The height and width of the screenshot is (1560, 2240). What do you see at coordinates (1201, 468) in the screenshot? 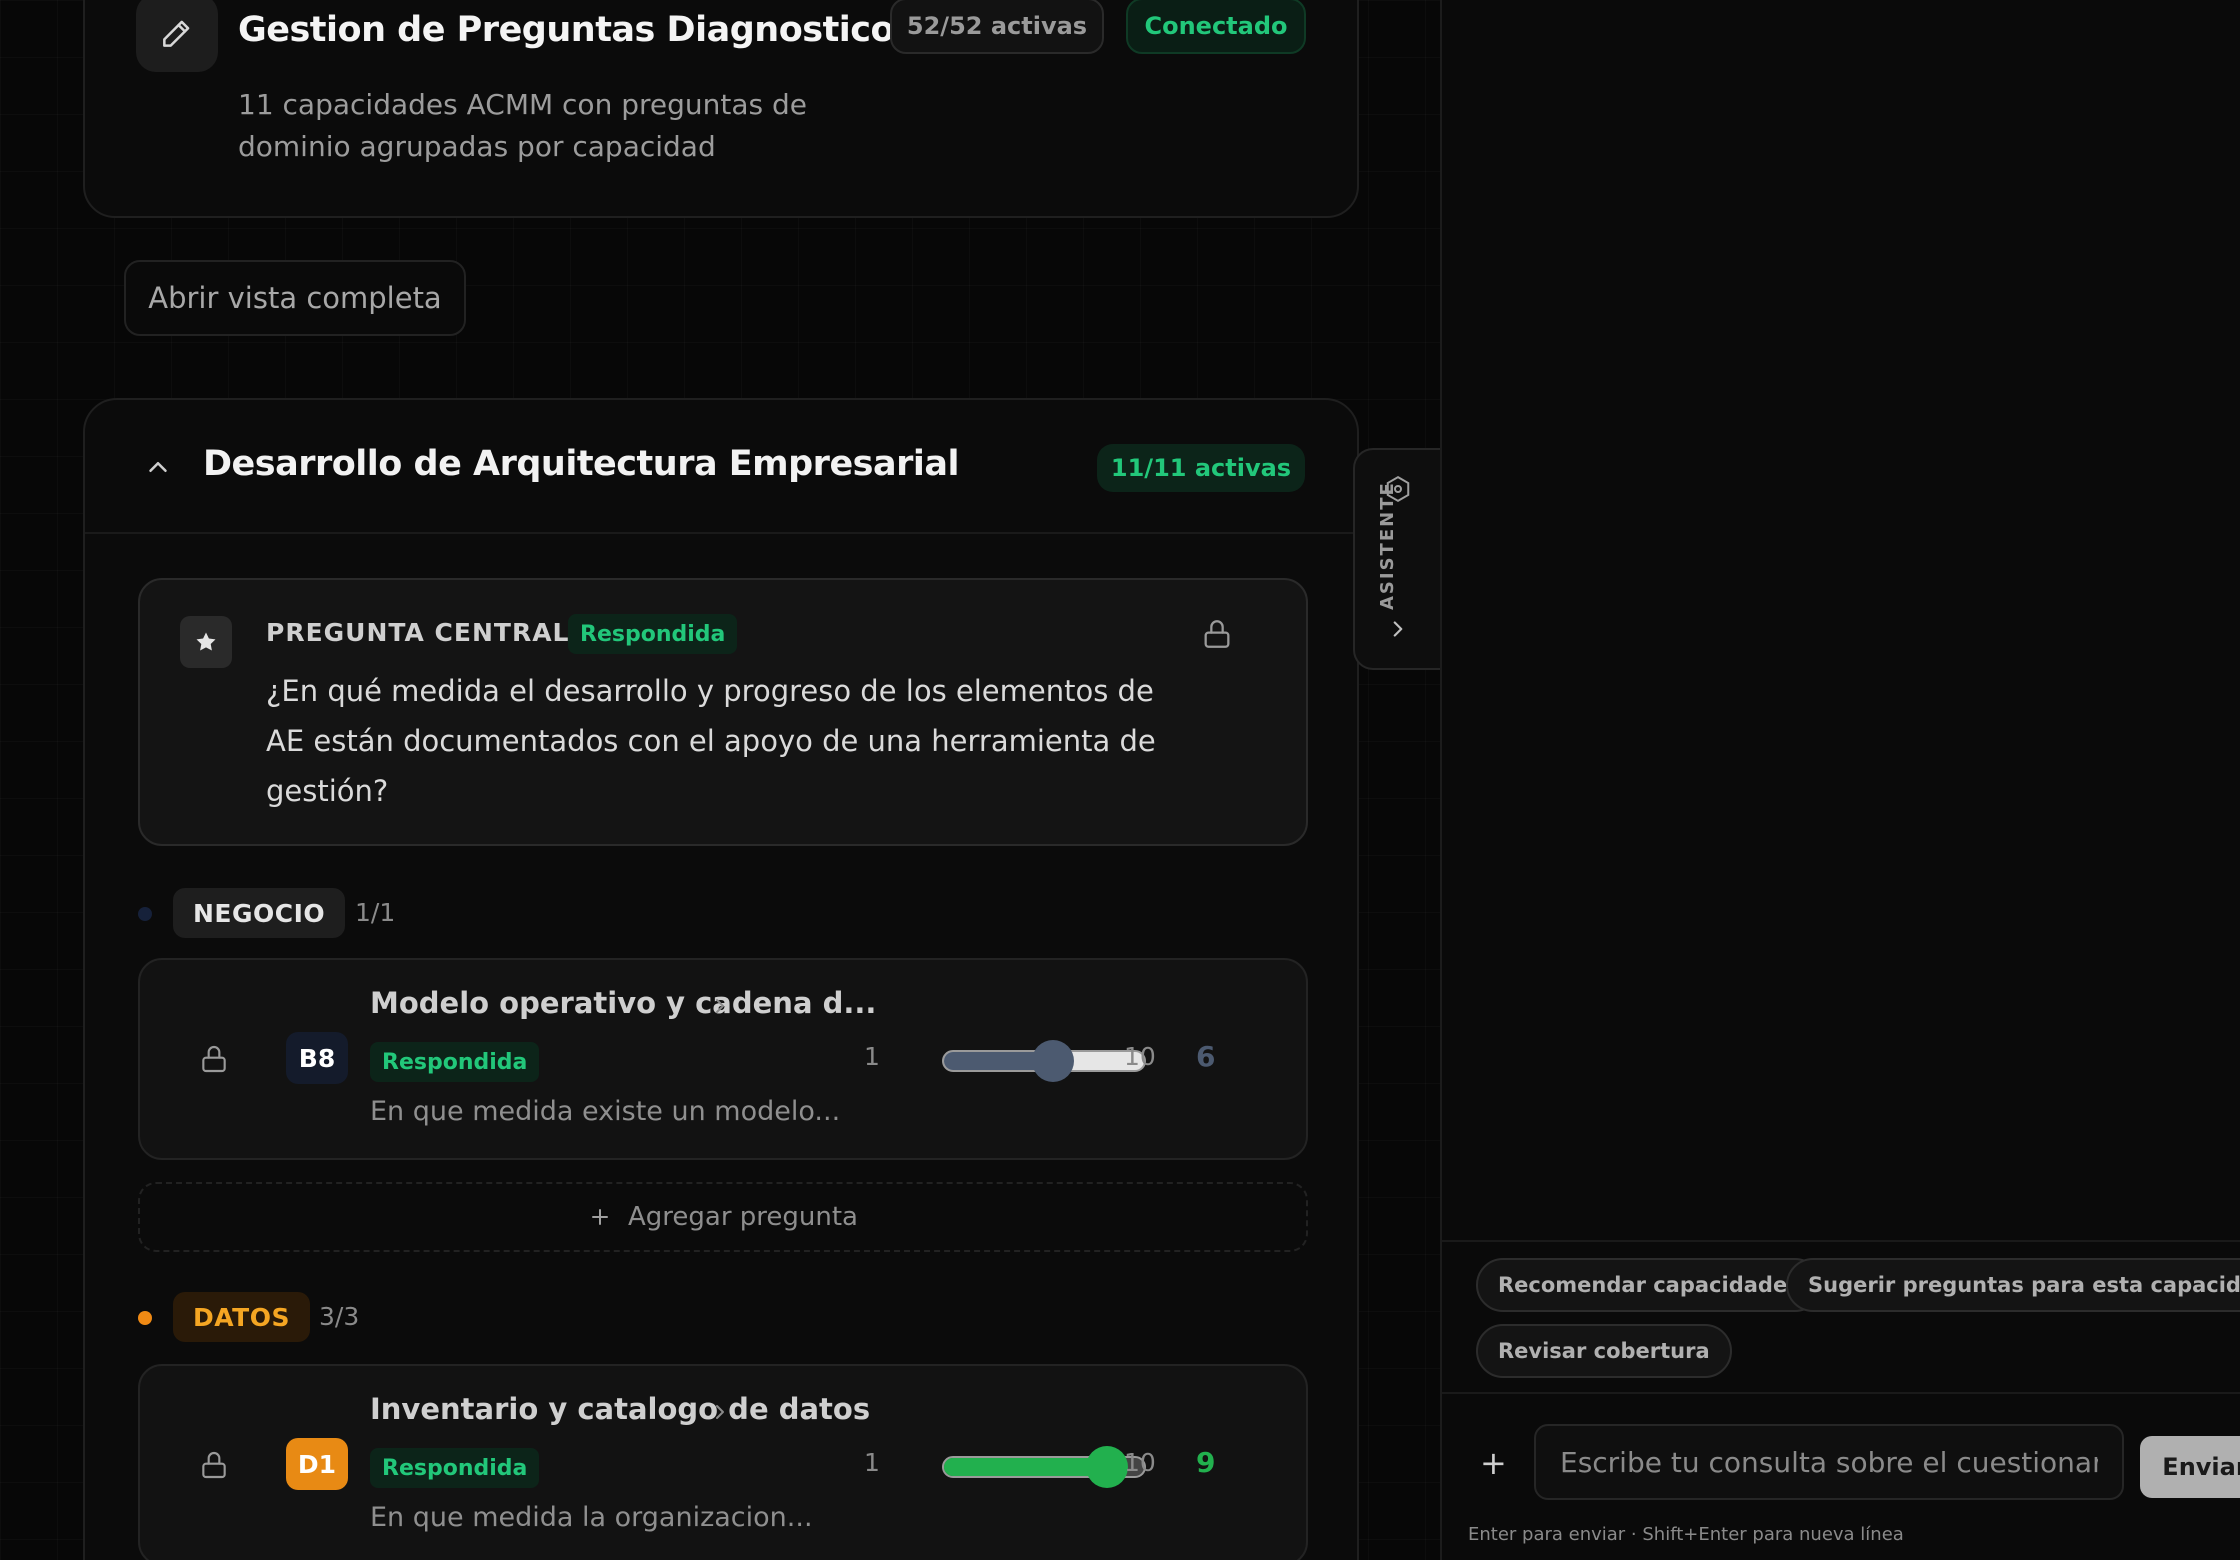
I see `section-active-badge: 11/11 activas` at bounding box center [1201, 468].